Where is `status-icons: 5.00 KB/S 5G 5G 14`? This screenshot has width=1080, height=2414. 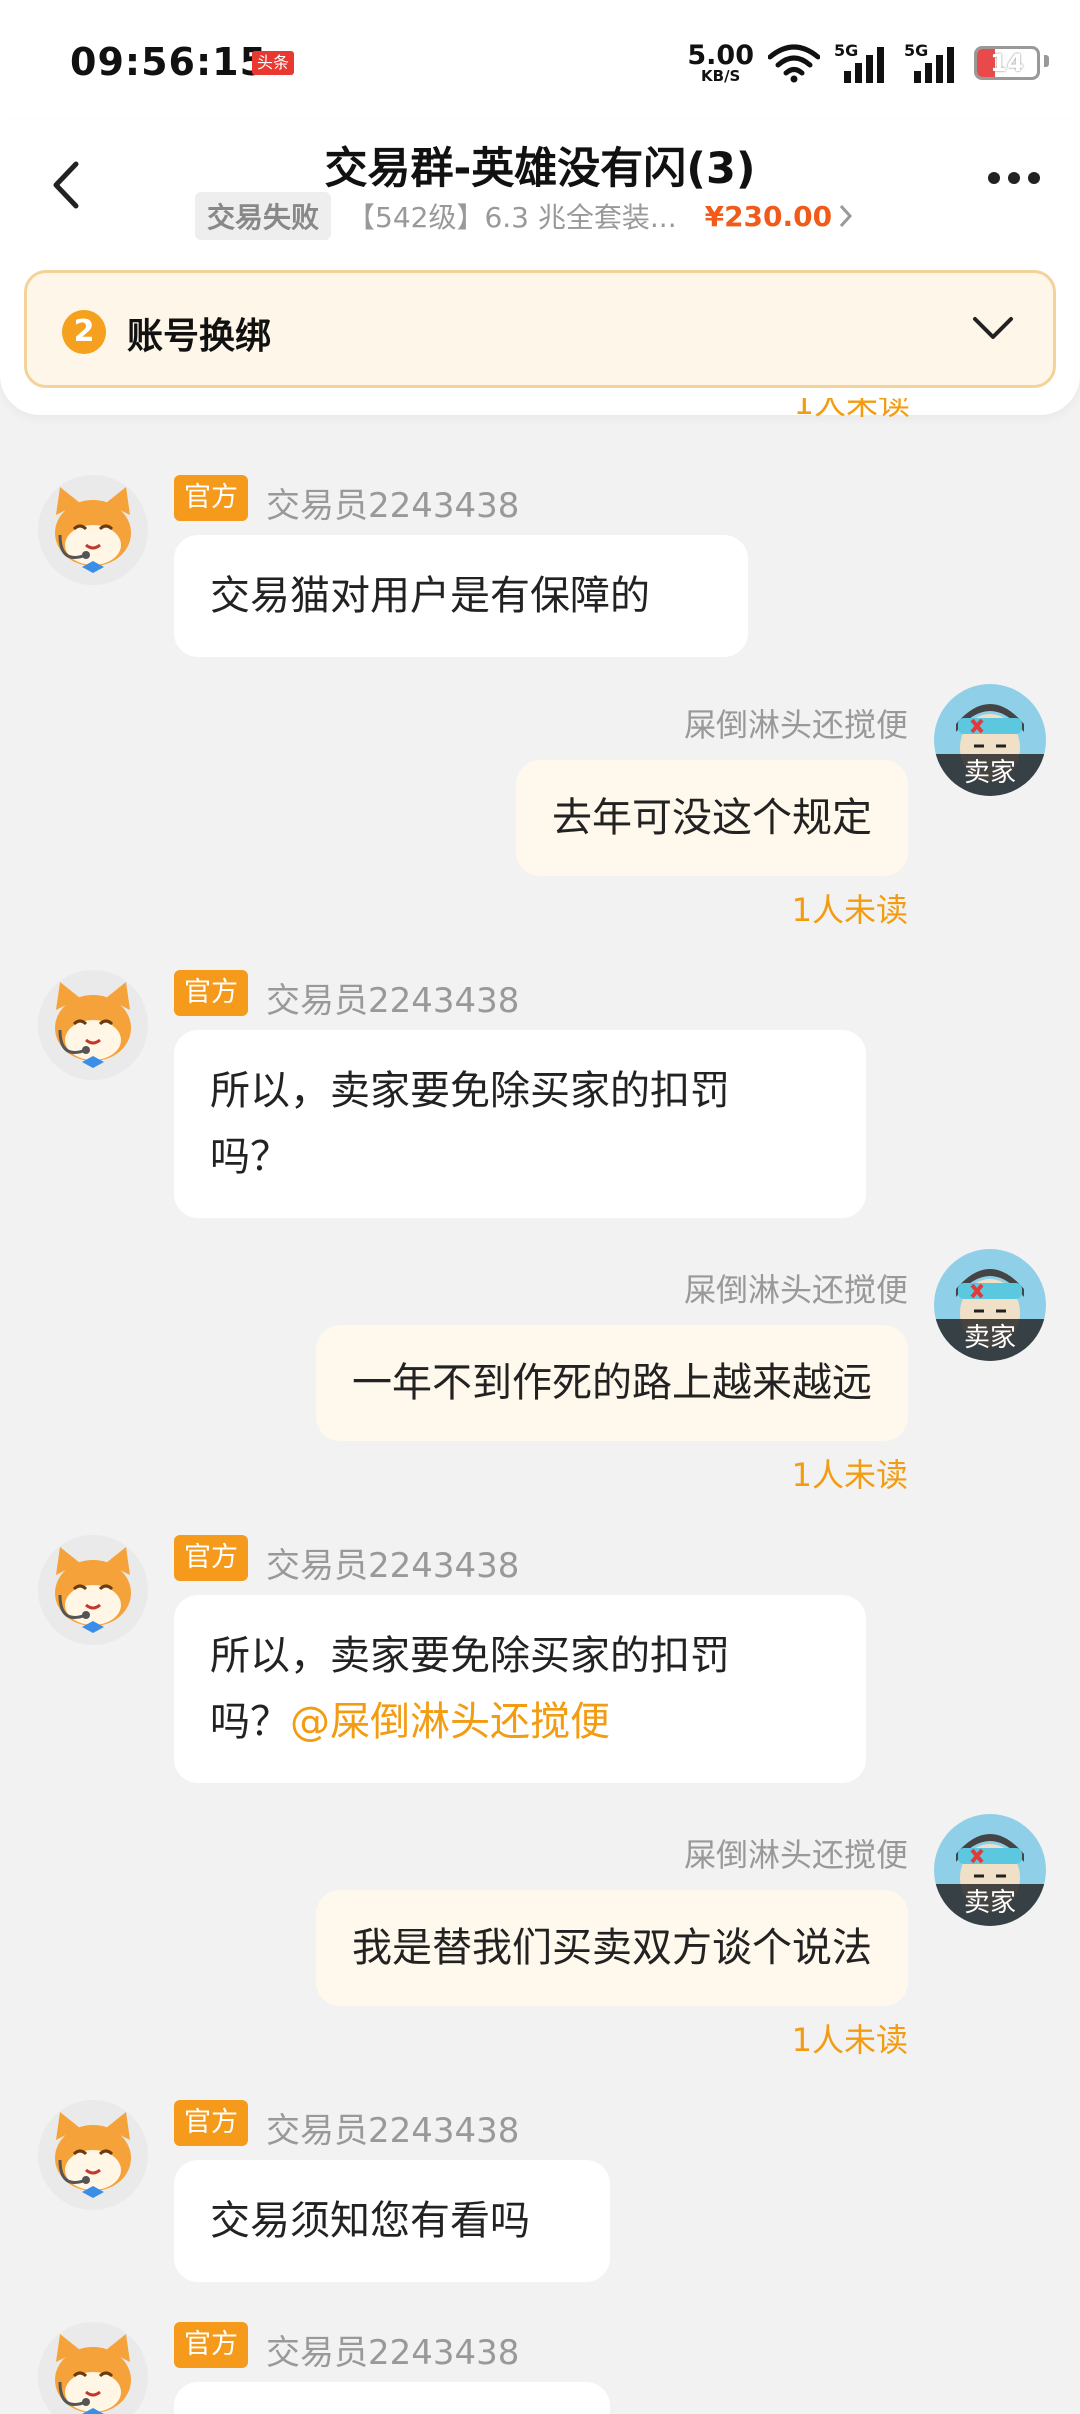 status-icons: 5.00 KB/S 5G 5G 14 is located at coordinates (868, 63).